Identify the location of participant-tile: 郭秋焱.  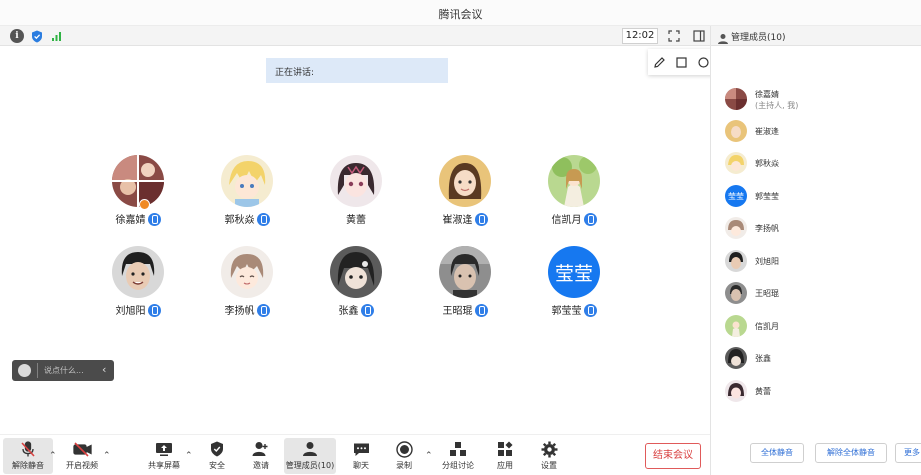
(247, 197).